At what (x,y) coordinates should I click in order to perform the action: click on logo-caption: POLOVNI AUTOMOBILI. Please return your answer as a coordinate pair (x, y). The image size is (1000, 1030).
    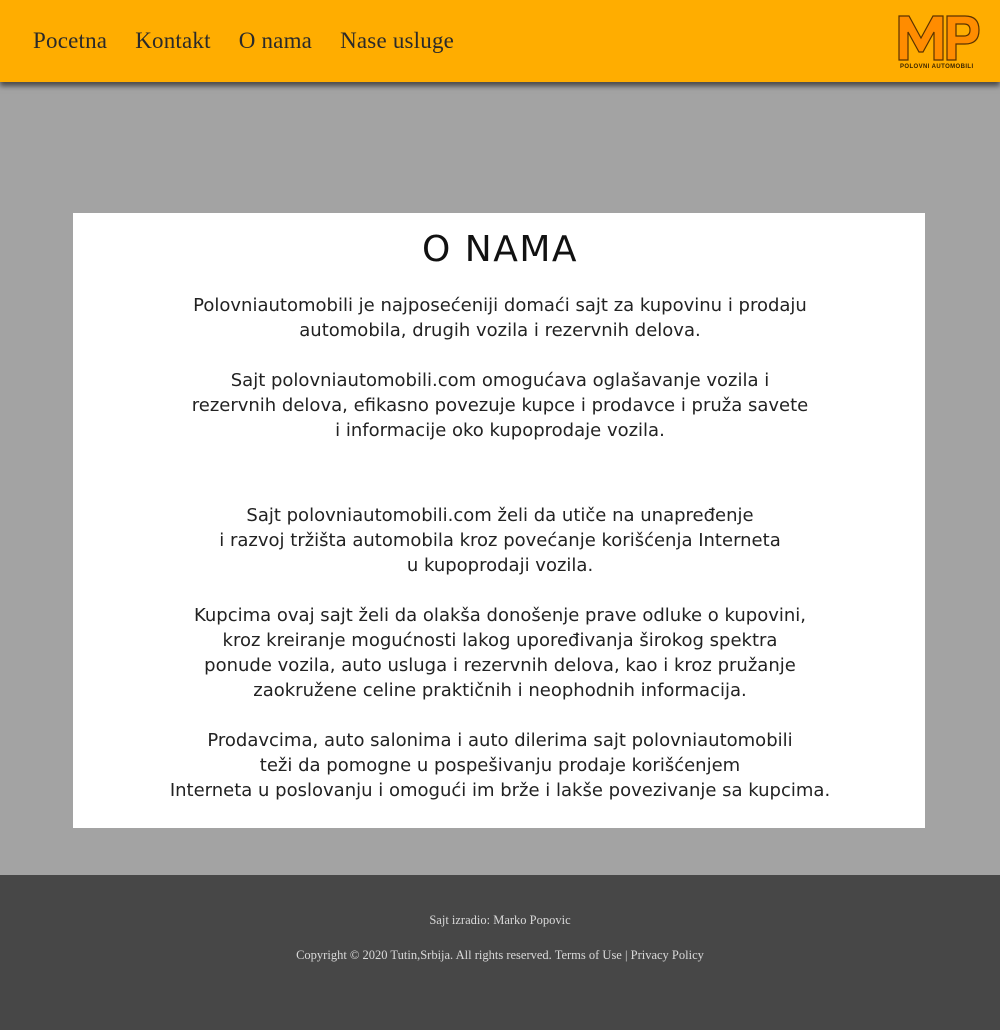
    Looking at the image, I should click on (937, 67).